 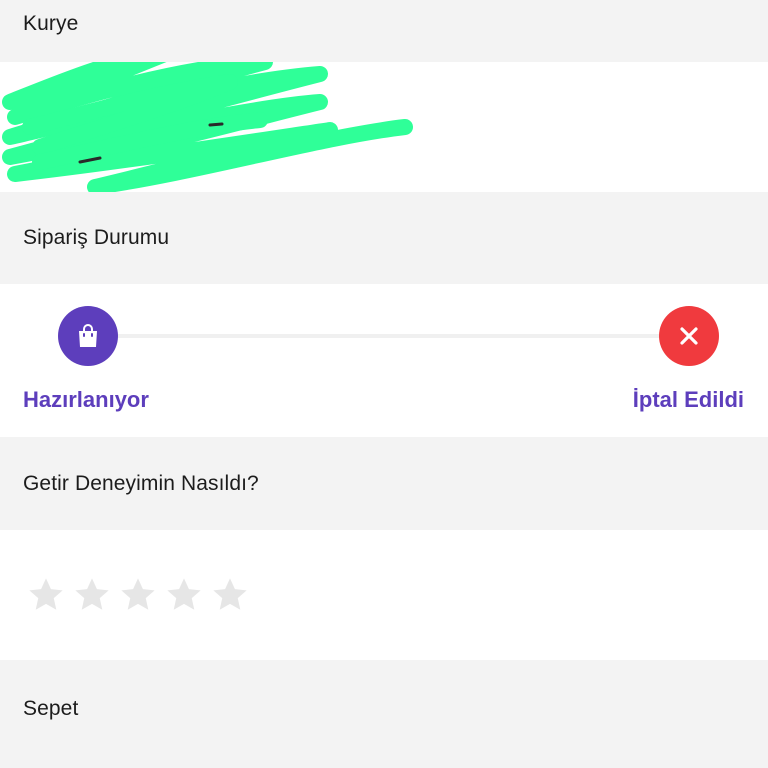 What do you see at coordinates (51, 23) in the screenshot?
I see `courier-title: Kurye` at bounding box center [51, 23].